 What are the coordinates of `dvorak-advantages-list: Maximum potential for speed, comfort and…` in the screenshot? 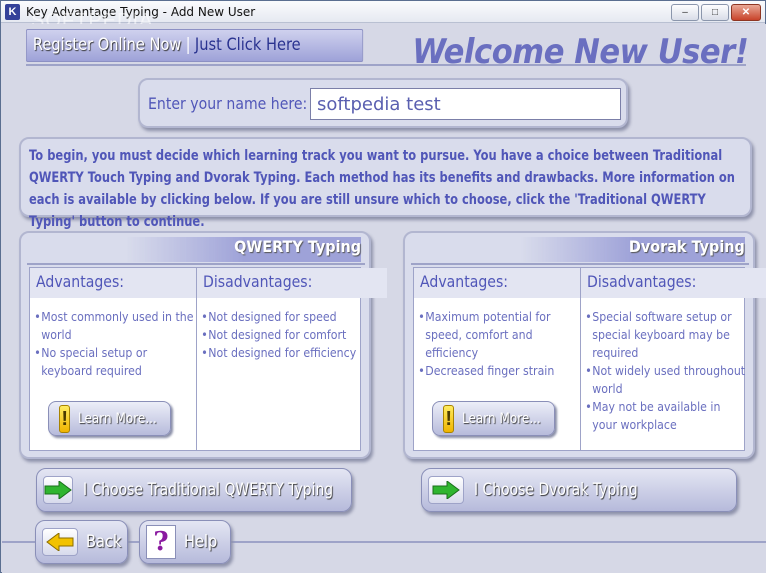 It's located at (497, 339).